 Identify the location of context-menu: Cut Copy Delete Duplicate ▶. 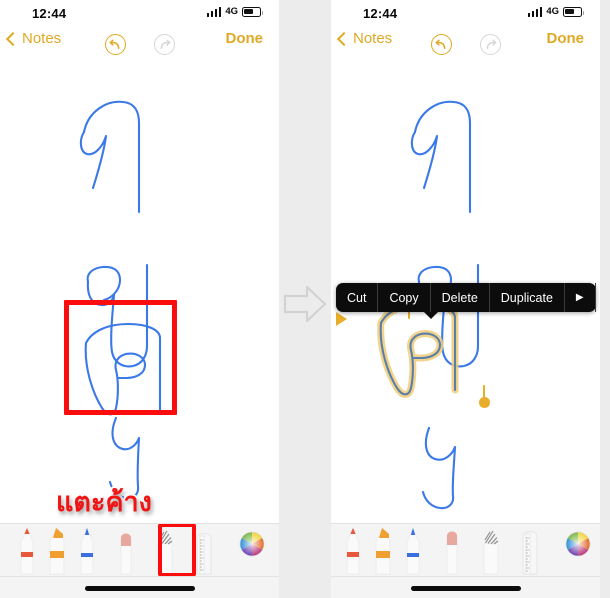
(466, 301).